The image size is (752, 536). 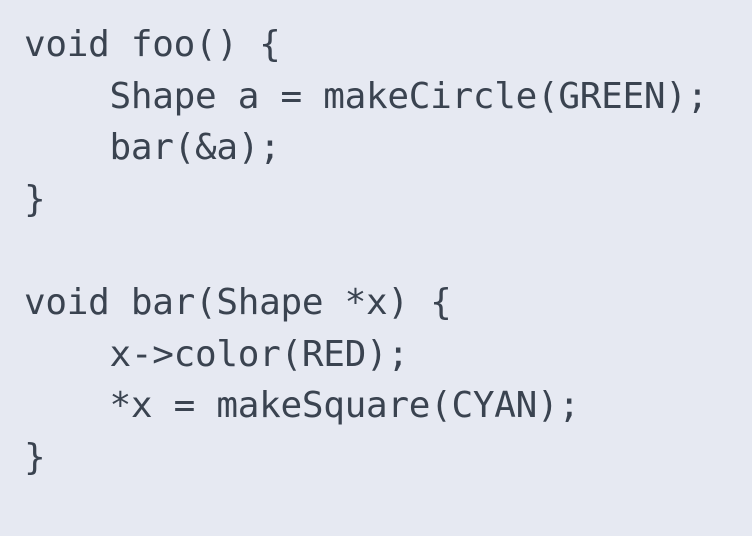 What do you see at coordinates (216, 354) in the screenshot?
I see `code-line-7: x->color(RED);` at bounding box center [216, 354].